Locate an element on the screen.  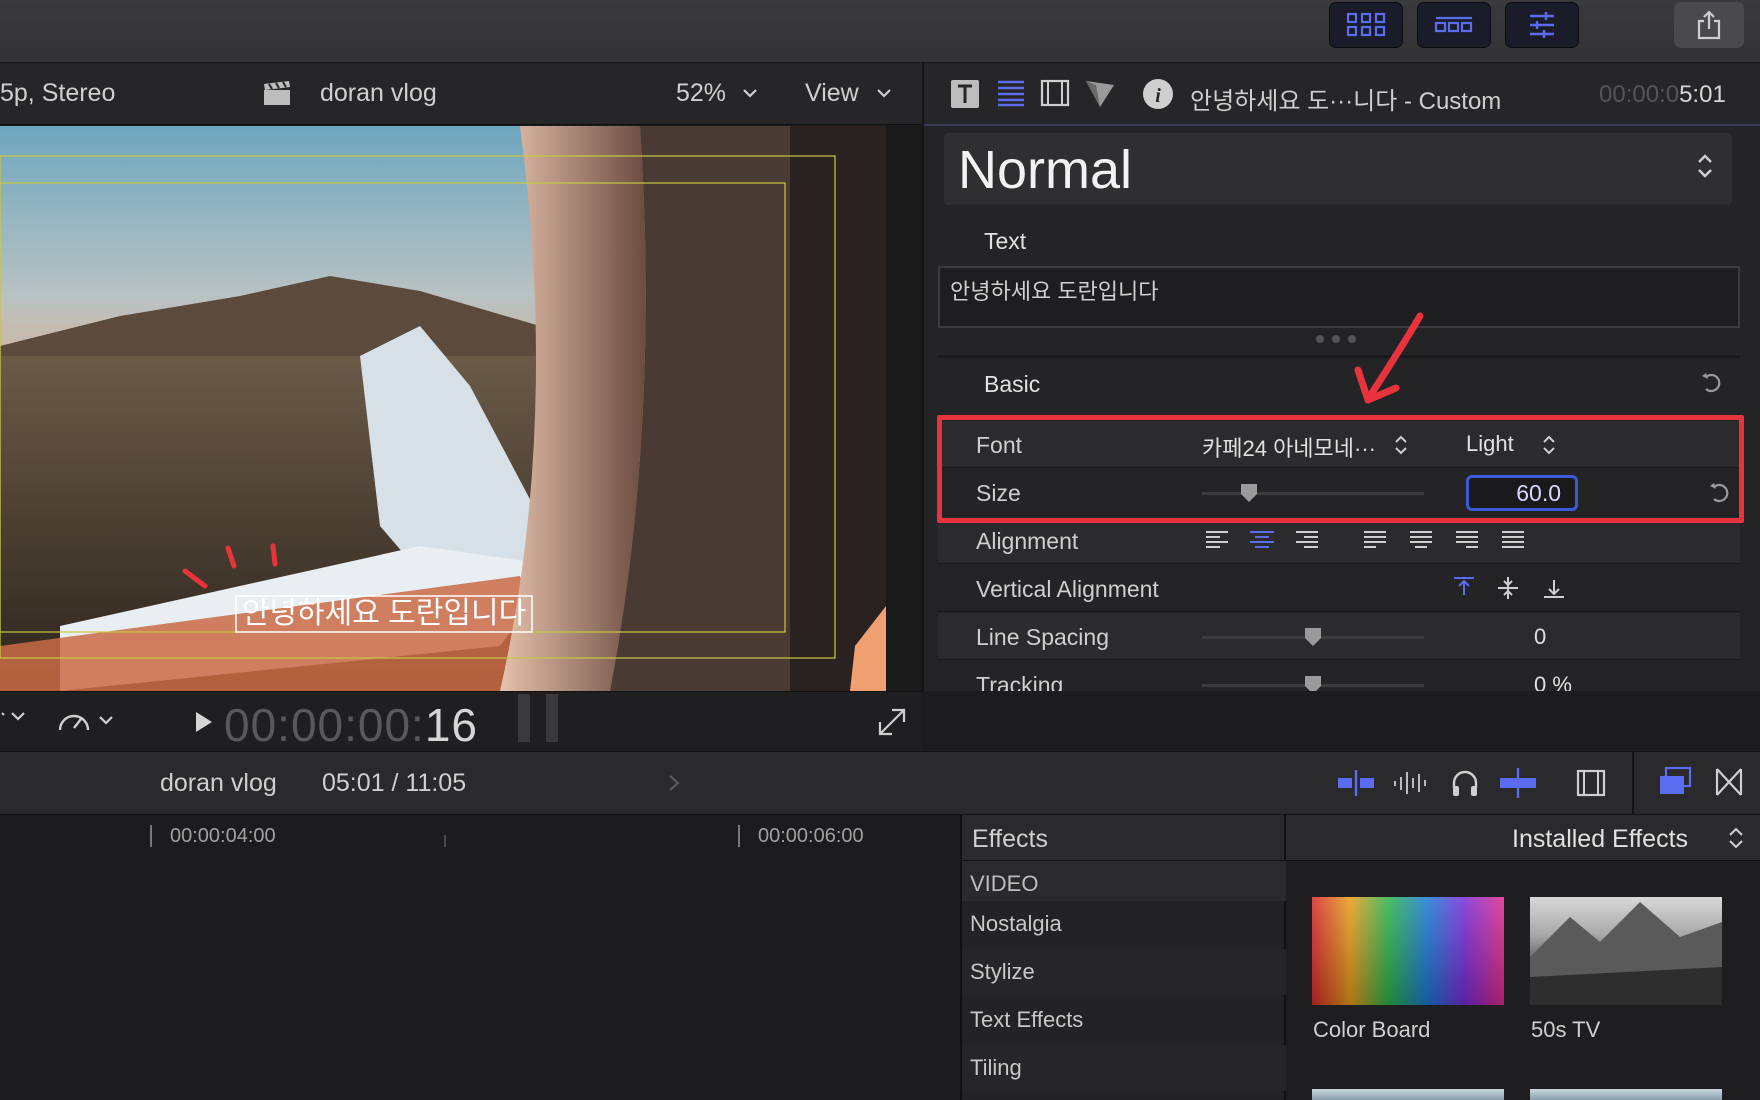
tracking-label: Tracking is located at coordinates (1020, 681).